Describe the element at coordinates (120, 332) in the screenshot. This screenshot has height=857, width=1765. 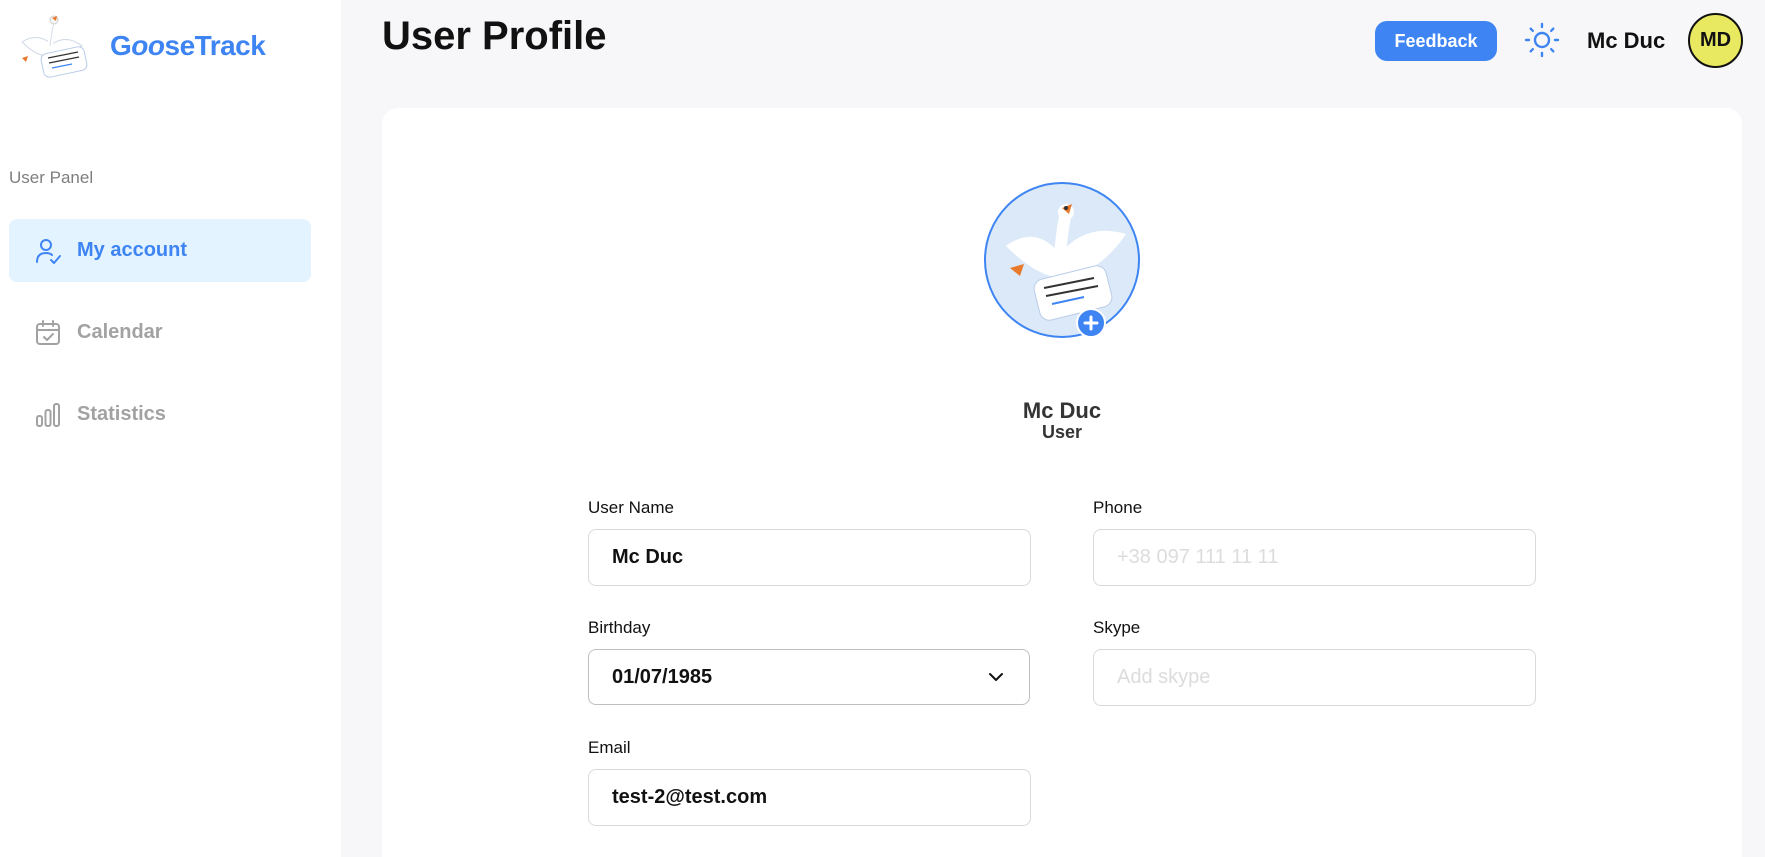
I see `sidebar-item-label: Calendar` at that location.